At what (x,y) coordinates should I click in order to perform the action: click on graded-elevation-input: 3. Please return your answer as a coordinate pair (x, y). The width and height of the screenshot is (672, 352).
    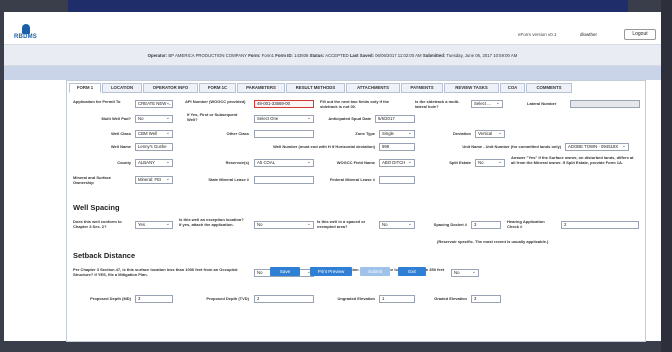
    Looking at the image, I should click on (486, 299).